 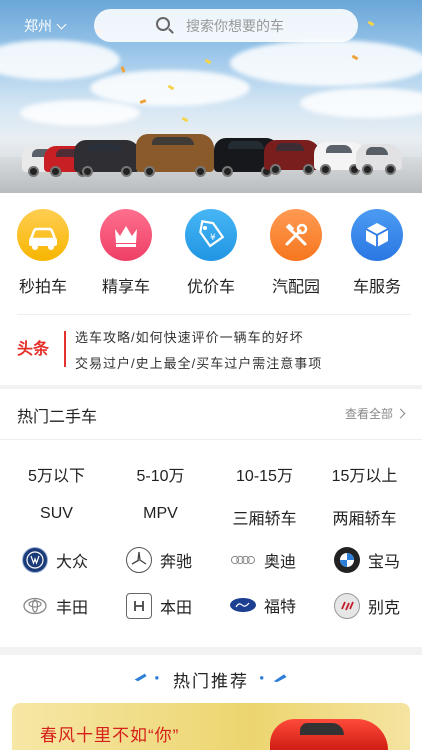 What do you see at coordinates (384, 562) in the screenshot?
I see `brand-label: 宝马` at bounding box center [384, 562].